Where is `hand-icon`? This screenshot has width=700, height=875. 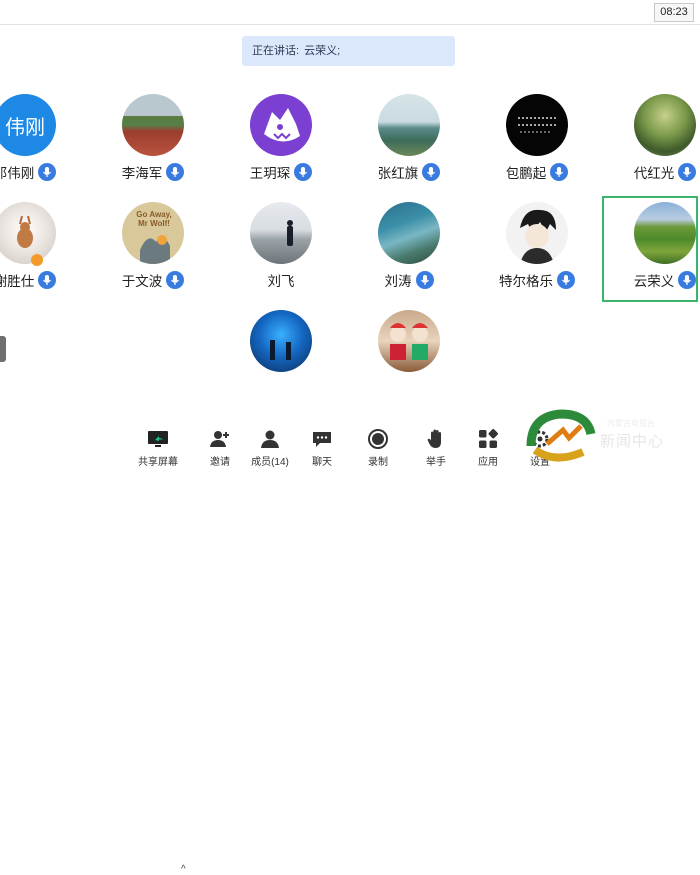 hand-icon is located at coordinates (436, 441).